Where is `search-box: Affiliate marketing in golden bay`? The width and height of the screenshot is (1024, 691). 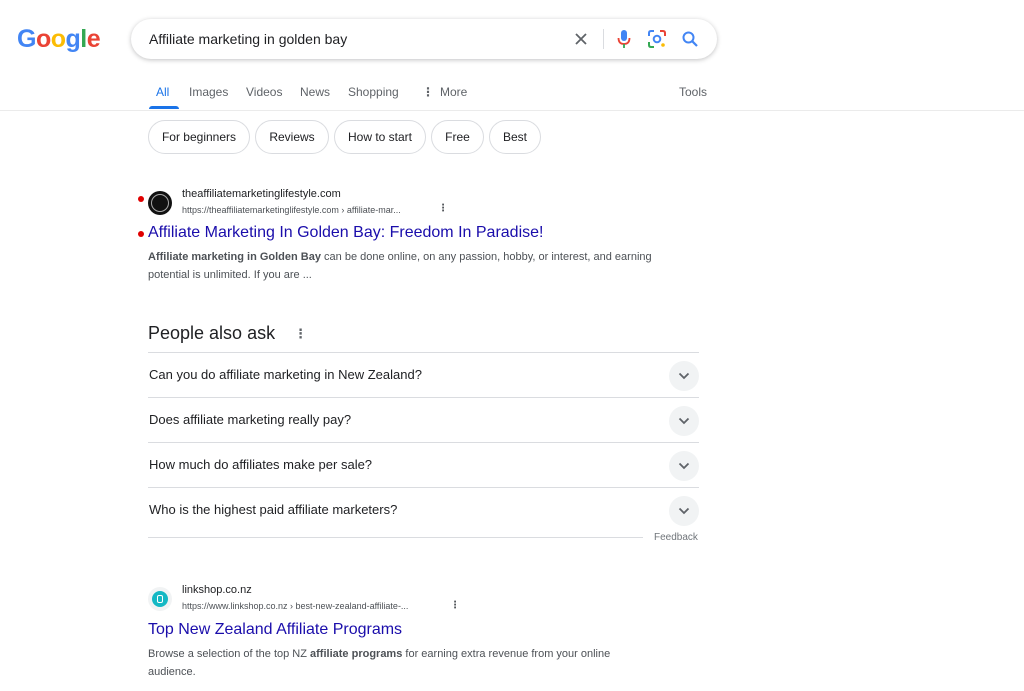
search-box: Affiliate marketing in golden bay is located at coordinates (424, 39).